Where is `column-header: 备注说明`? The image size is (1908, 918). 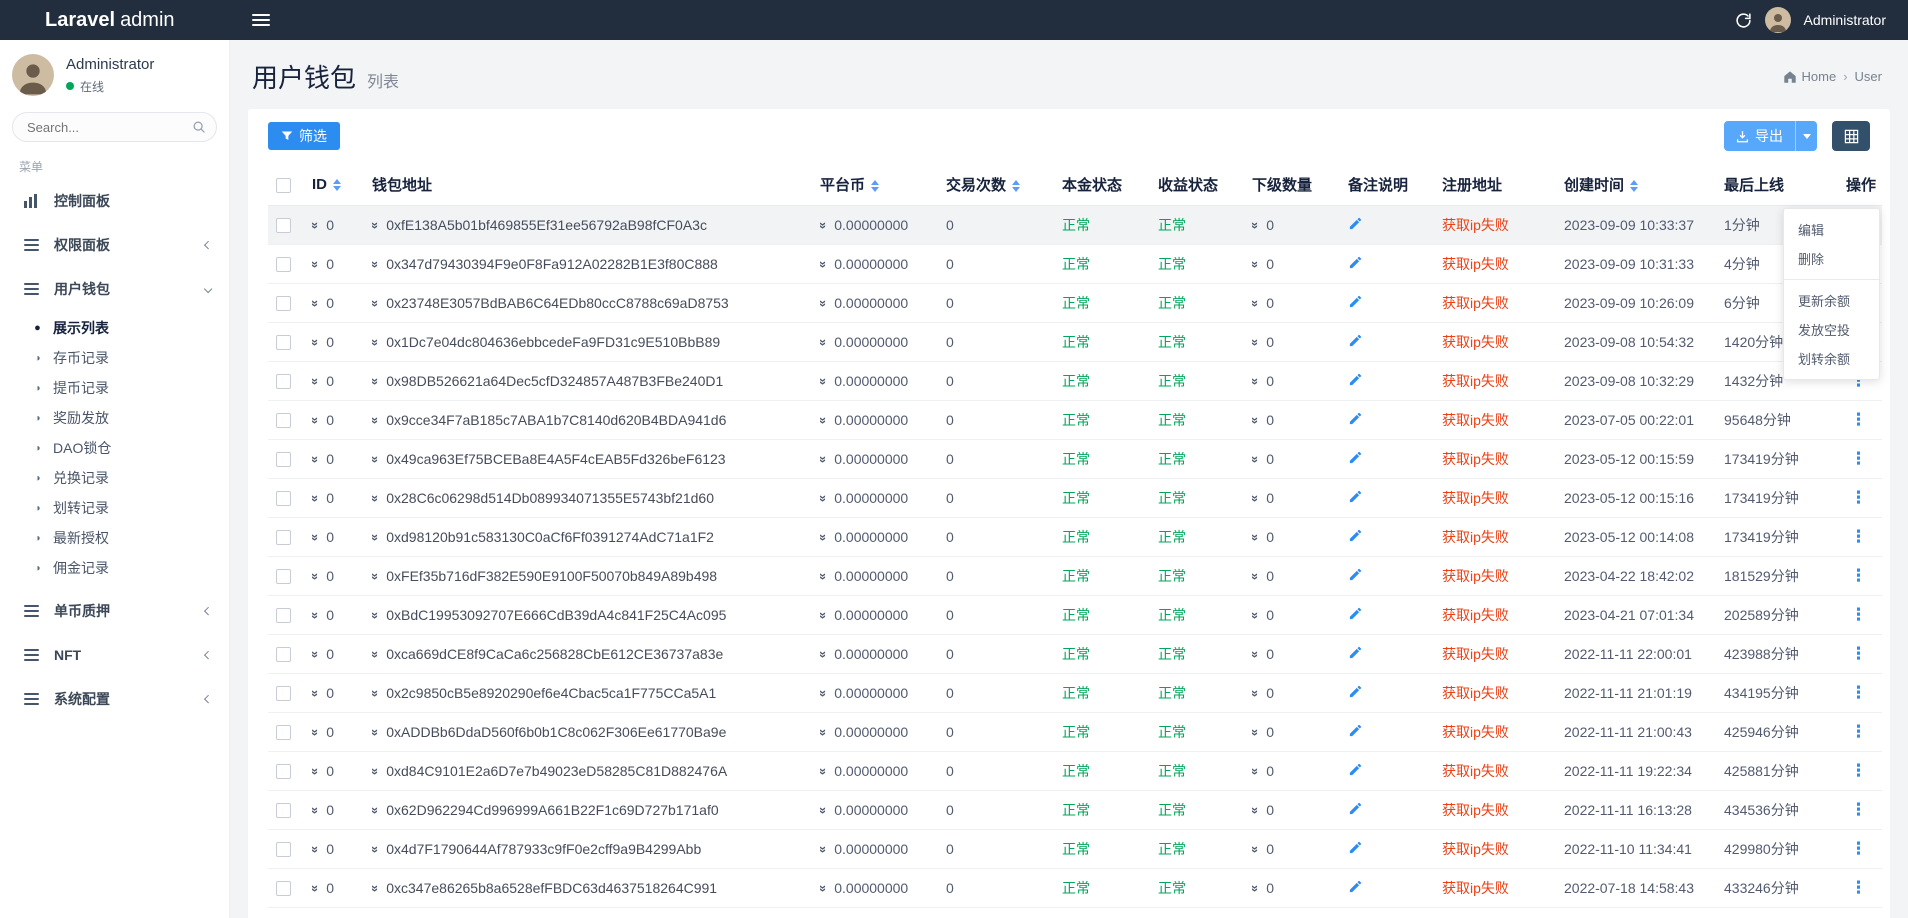 column-header: 备注说明 is located at coordinates (1387, 185).